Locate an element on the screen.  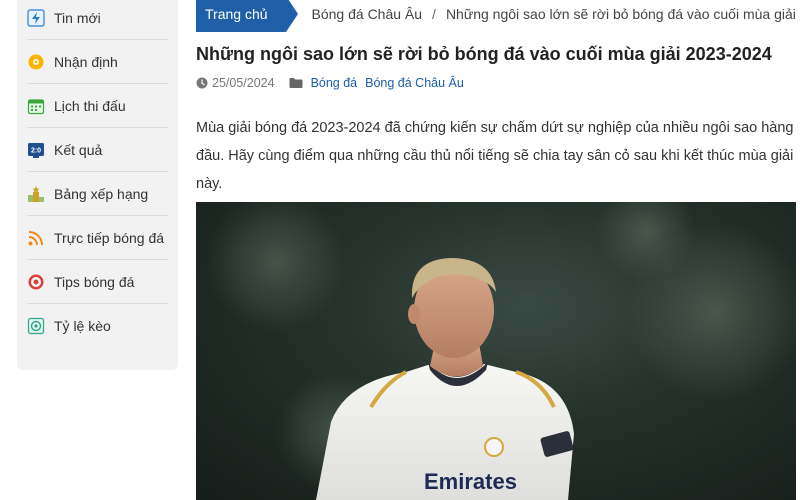
folder-icon is located at coordinates (296, 83).